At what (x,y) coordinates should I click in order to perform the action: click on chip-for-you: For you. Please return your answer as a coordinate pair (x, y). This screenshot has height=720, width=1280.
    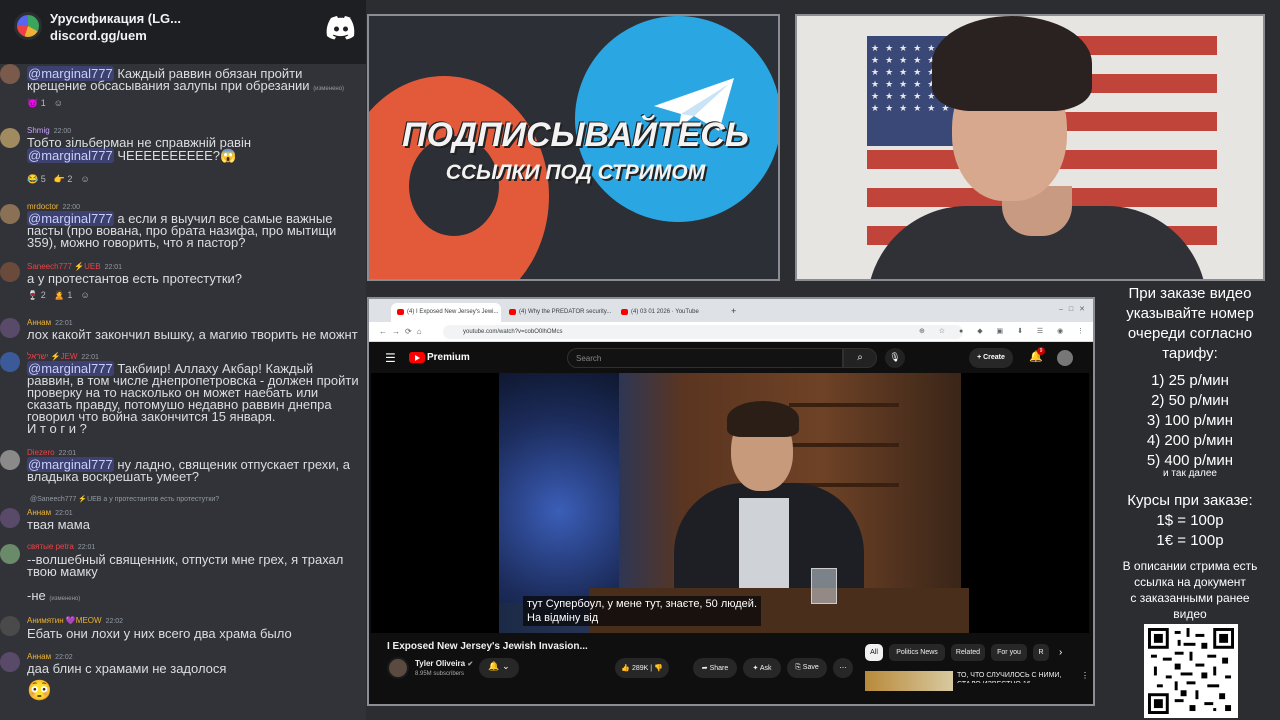
    Looking at the image, I should click on (1009, 652).